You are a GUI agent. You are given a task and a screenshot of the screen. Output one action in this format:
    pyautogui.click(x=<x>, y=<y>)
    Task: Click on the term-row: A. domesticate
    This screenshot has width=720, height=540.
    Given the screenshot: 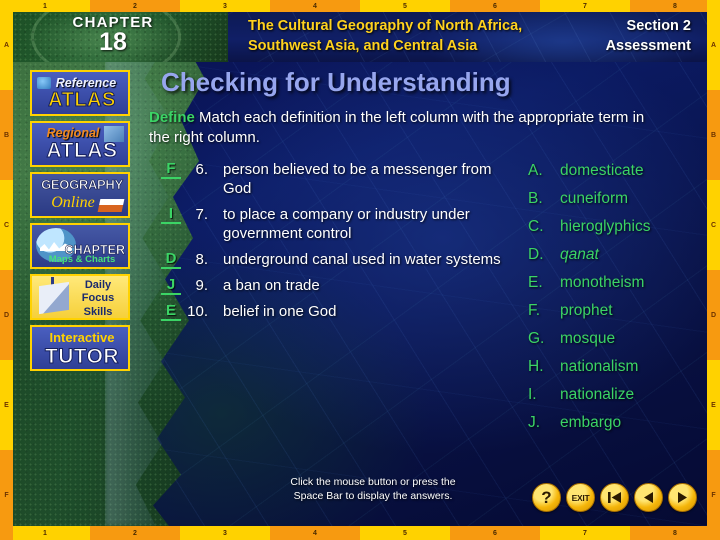 What is the action you would take?
    pyautogui.click(x=617, y=171)
    